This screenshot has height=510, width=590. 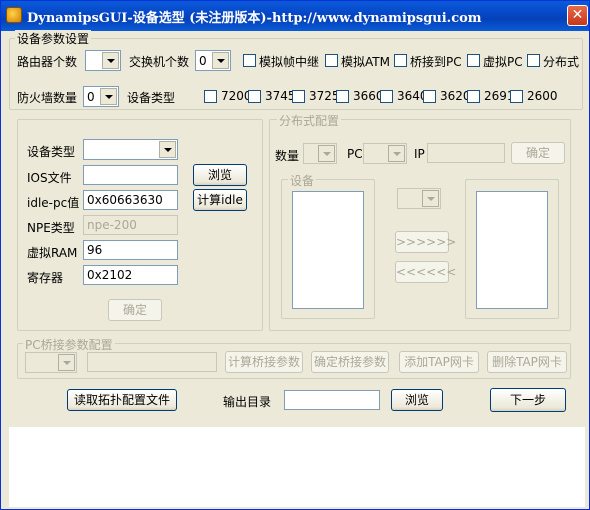 What do you see at coordinates (130, 200) in the screenshot?
I see `idle-pc-input: 0x60663630` at bounding box center [130, 200].